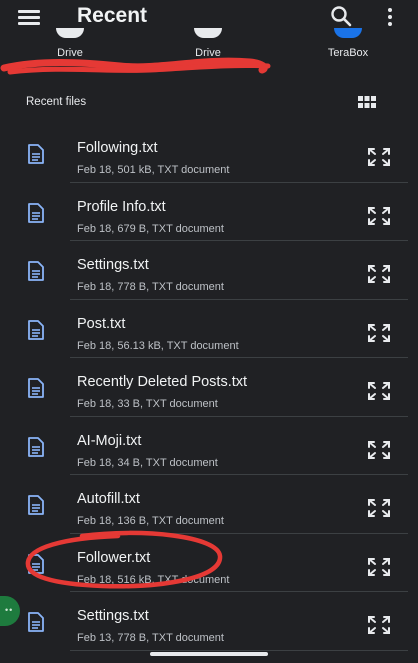  I want to click on source-drive-2: Drive, so click(208, 43).